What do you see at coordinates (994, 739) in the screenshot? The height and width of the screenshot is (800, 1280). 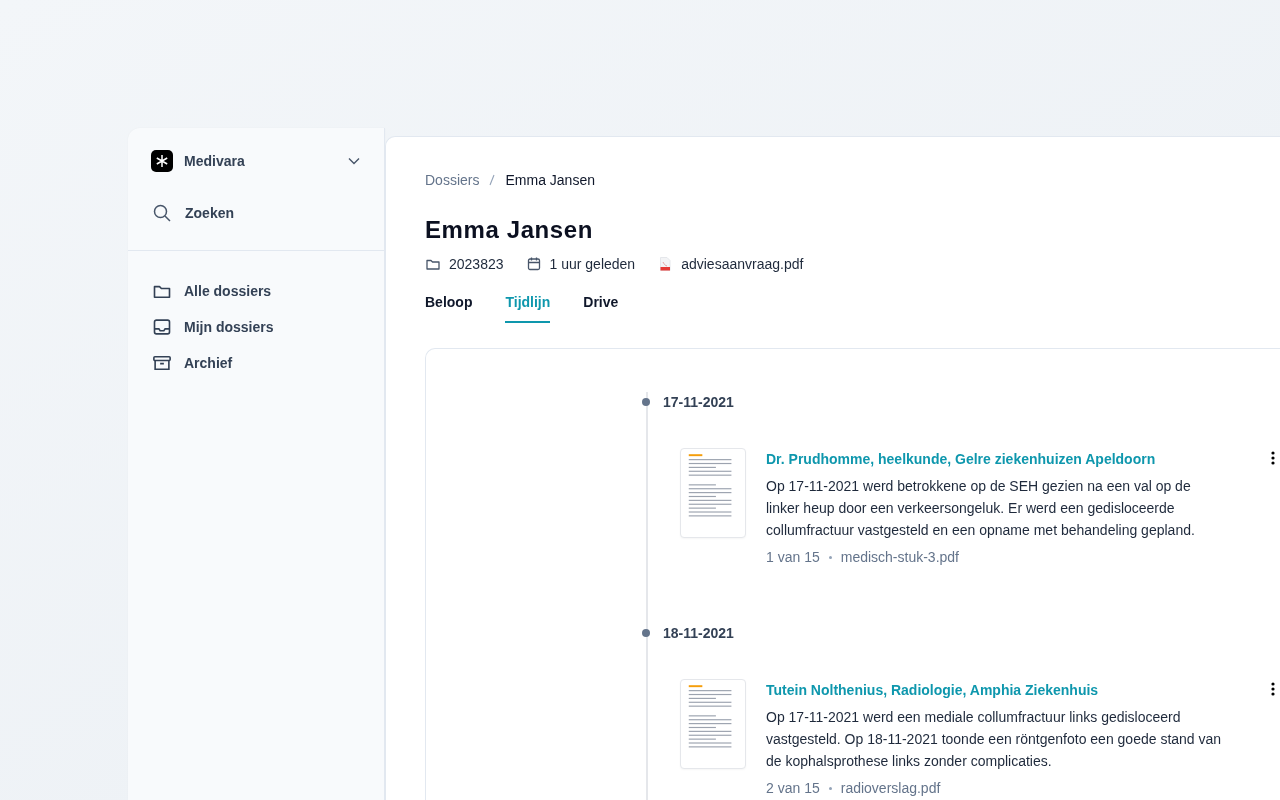 I see `document-summary: Op 17-11-2021 werd een mediale collumfractuur links gedisloceerd vastgesteld. Op 18-11-2021 toonde een röntgenfoto een goede stand van de kophalsprothese links zonder complicaties.` at bounding box center [994, 739].